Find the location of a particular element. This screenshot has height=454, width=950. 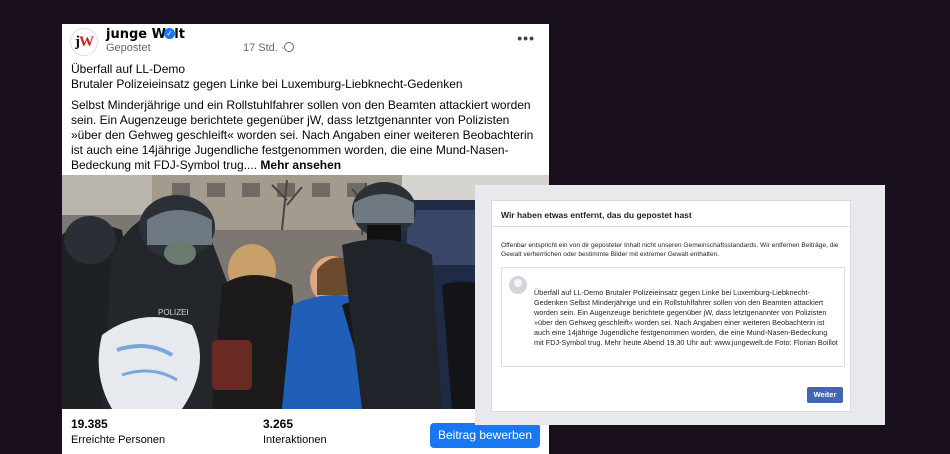

interactions-value: 3.265 is located at coordinates (278, 424).